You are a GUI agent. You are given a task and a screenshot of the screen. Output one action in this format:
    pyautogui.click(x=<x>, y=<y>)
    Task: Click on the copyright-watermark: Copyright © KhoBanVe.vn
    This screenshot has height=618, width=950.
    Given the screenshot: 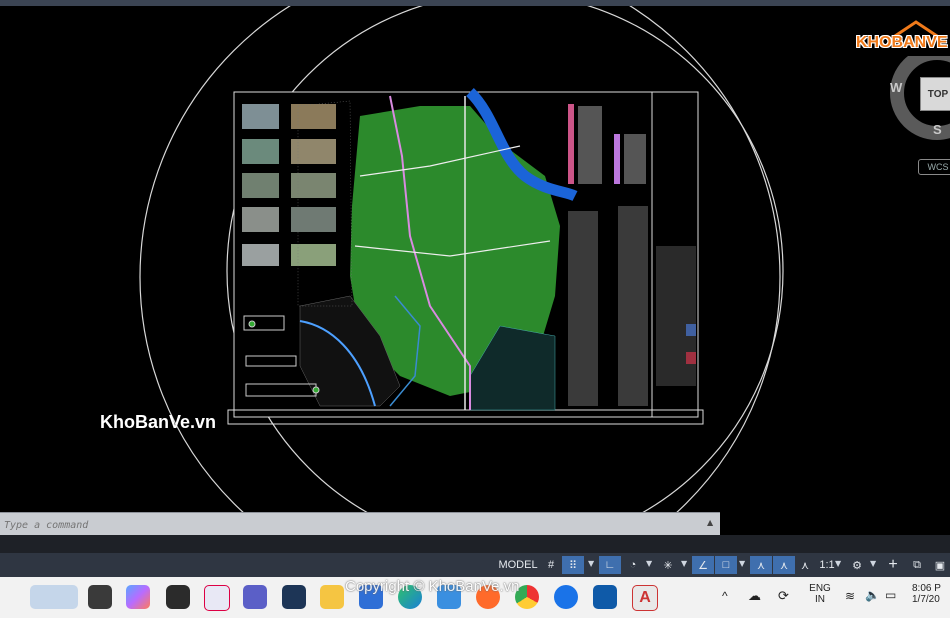 What is the action you would take?
    pyautogui.click(x=432, y=586)
    